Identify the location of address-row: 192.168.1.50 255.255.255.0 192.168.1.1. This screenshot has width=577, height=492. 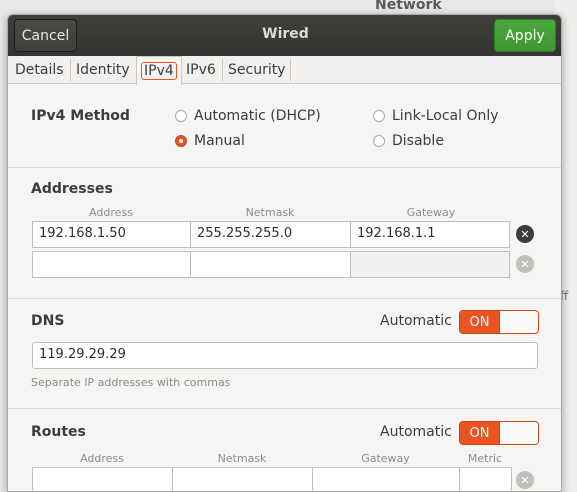
(271, 234).